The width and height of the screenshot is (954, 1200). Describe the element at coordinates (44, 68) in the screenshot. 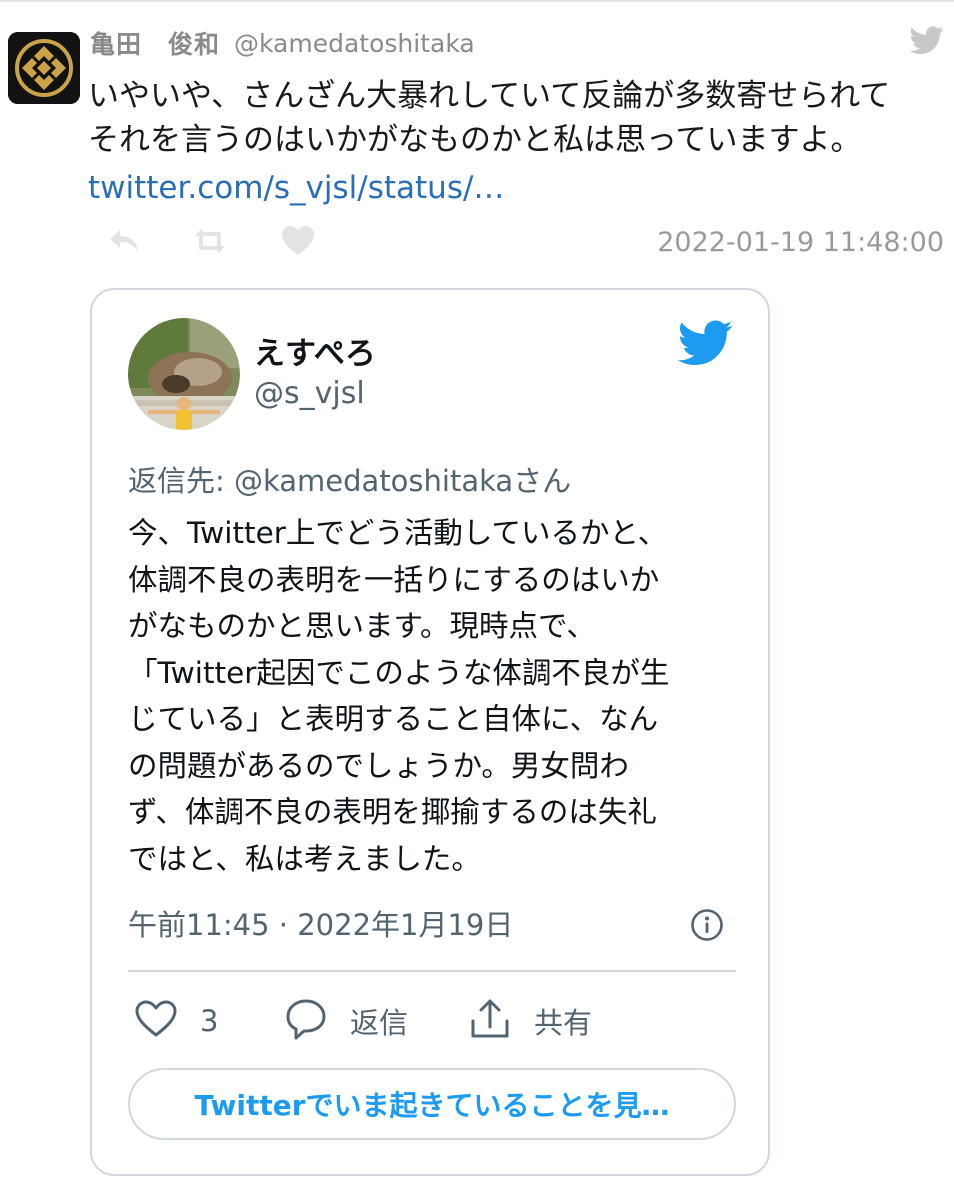

I see `author-avatar` at that location.